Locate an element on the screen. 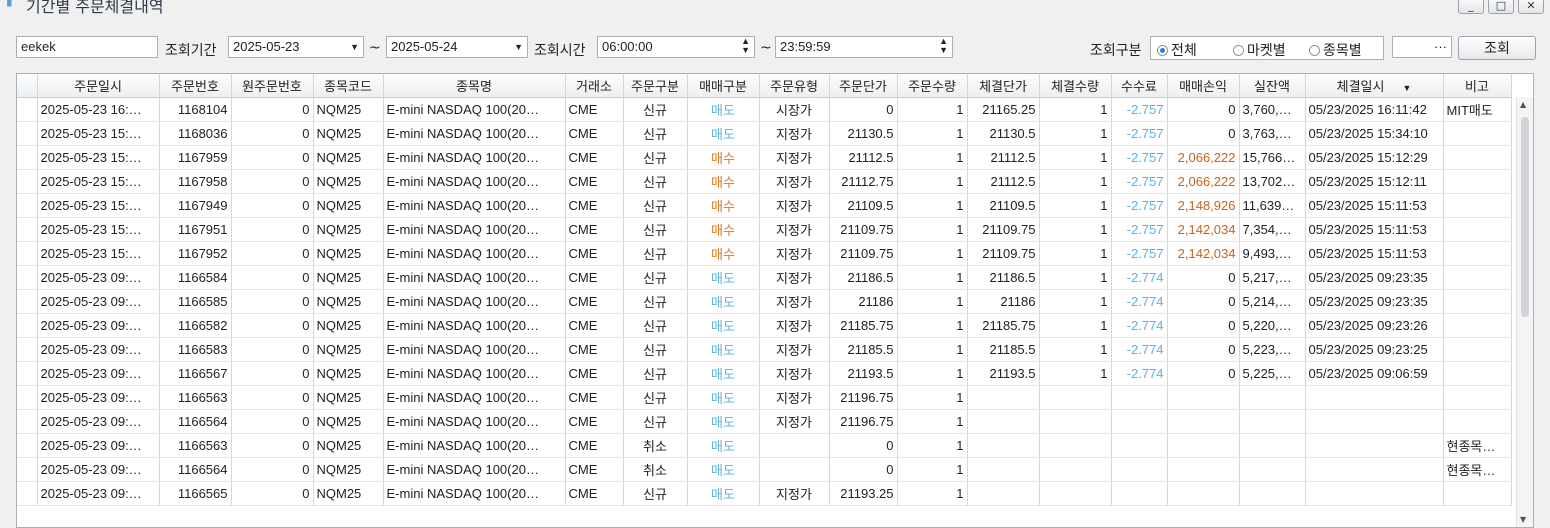 The width and height of the screenshot is (1550, 528). ellipsis-icon: ··· is located at coordinates (1440, 46).